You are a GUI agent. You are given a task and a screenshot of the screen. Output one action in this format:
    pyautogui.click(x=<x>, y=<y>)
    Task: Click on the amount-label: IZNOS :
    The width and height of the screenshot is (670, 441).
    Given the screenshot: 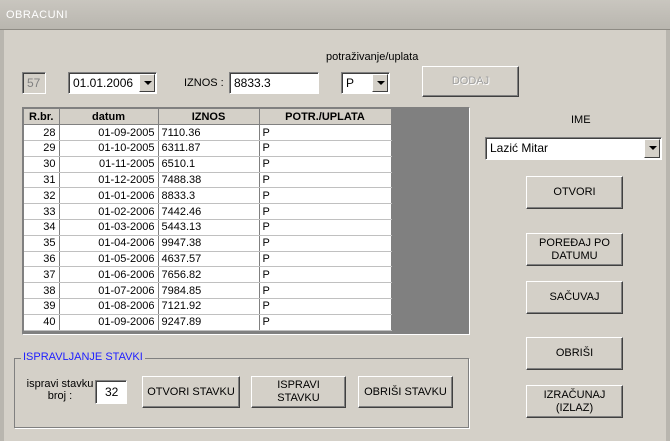 What is the action you would take?
    pyautogui.click(x=204, y=83)
    